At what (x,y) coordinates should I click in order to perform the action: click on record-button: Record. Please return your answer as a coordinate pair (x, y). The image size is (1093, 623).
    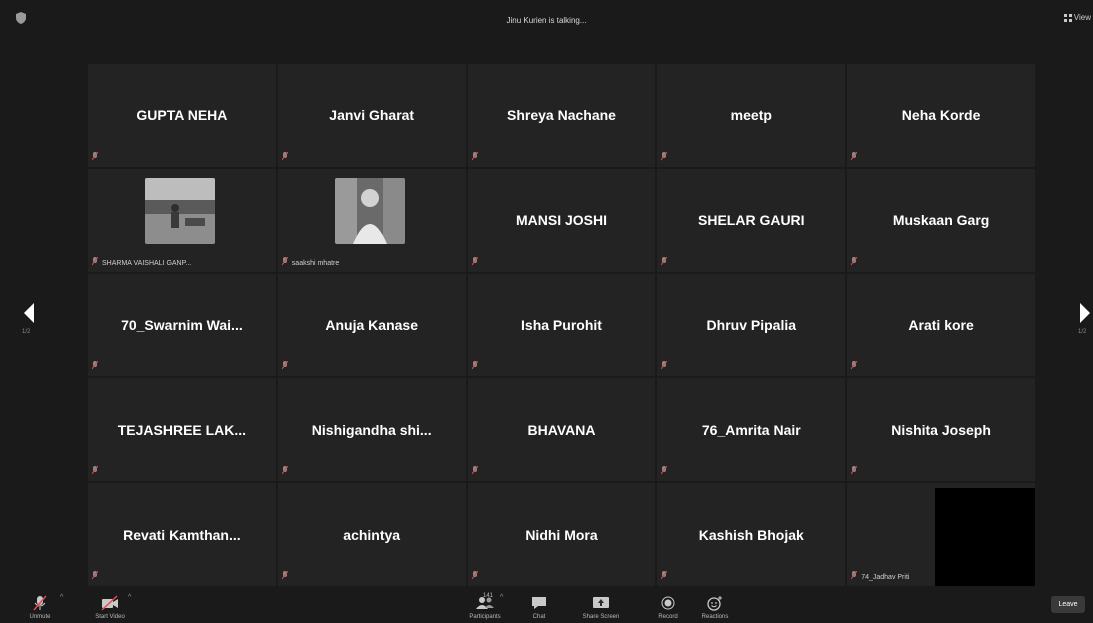
    Looking at the image, I should click on (668, 604).